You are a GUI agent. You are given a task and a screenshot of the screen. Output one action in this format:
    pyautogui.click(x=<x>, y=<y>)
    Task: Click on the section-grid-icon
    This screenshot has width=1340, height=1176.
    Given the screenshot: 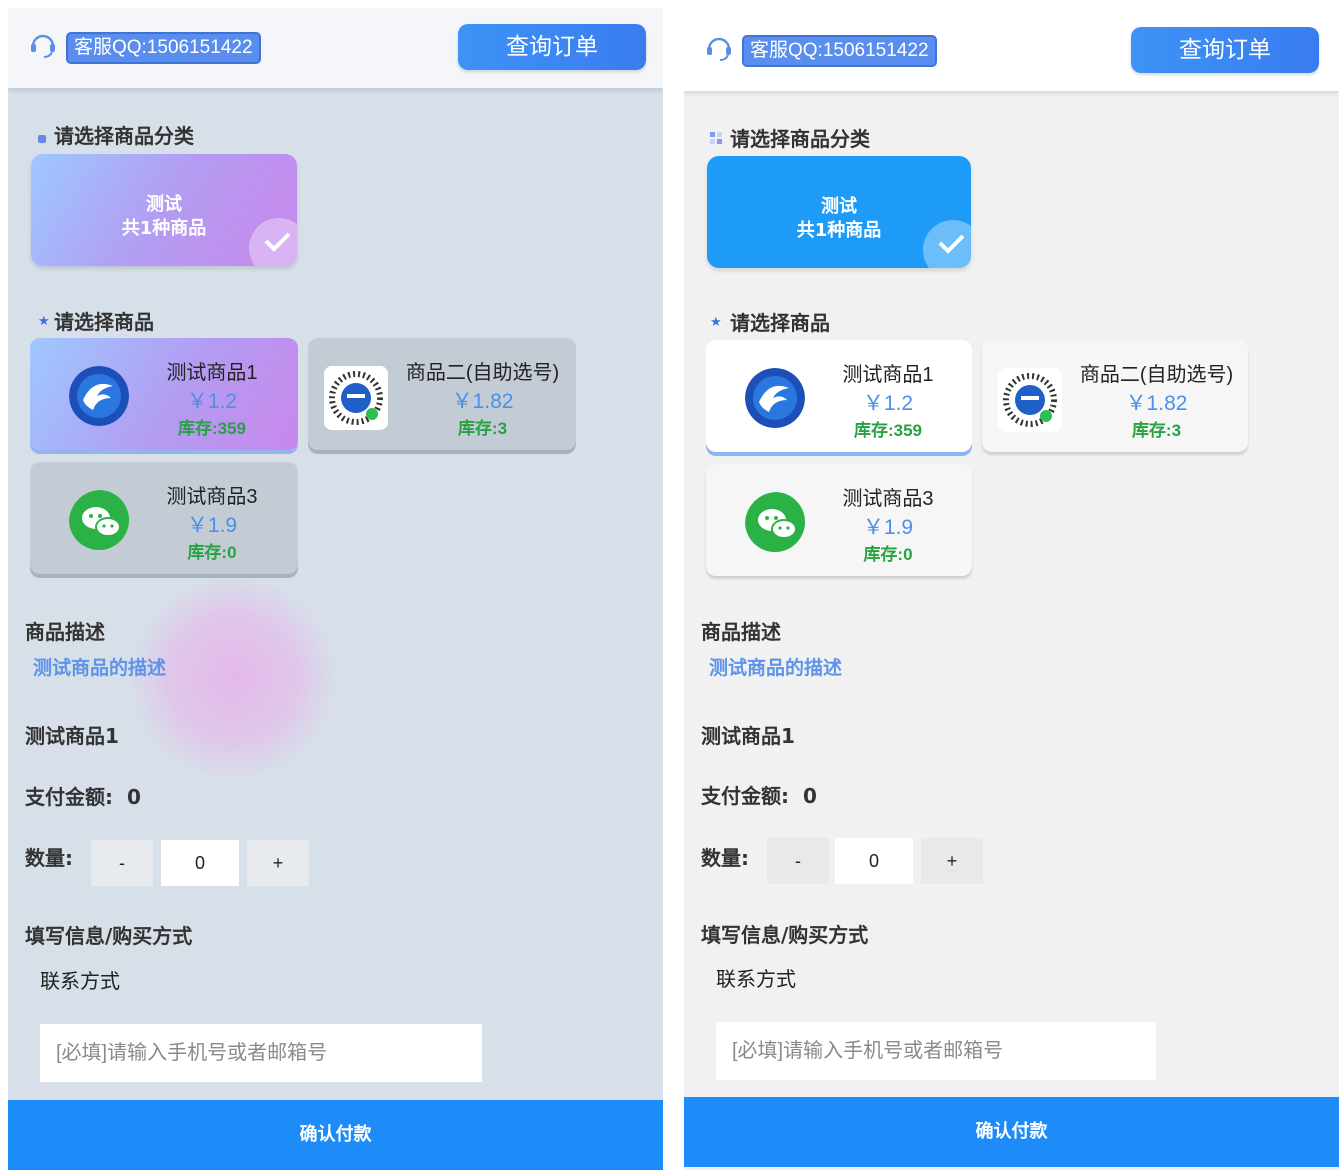 What is the action you would take?
    pyautogui.click(x=716, y=138)
    